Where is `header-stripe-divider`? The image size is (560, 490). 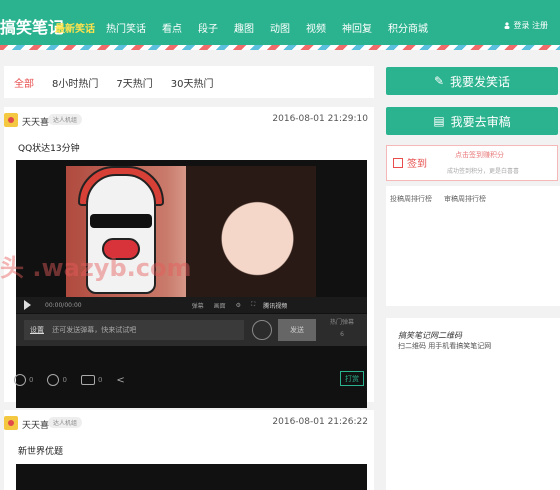 header-stripe-divider is located at coordinates (280, 47).